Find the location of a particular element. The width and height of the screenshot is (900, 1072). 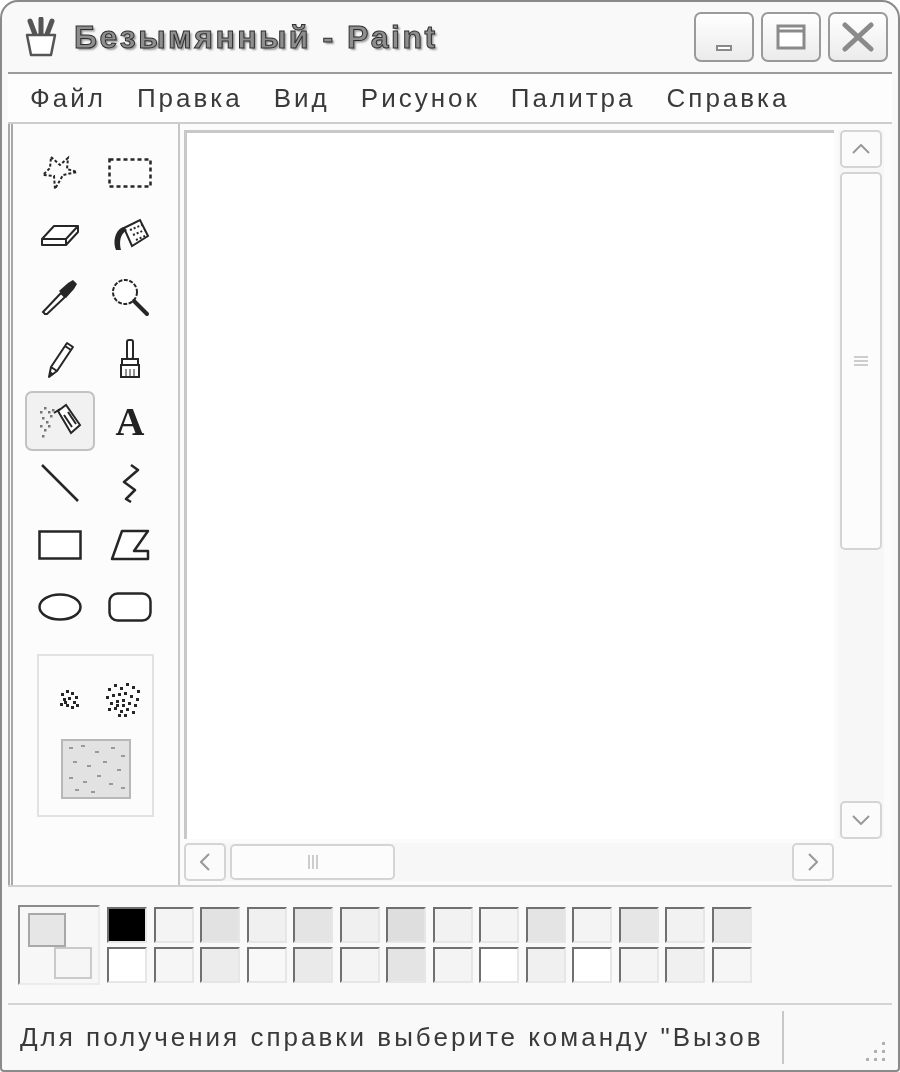

text-tool-button: A is located at coordinates (130, 421).